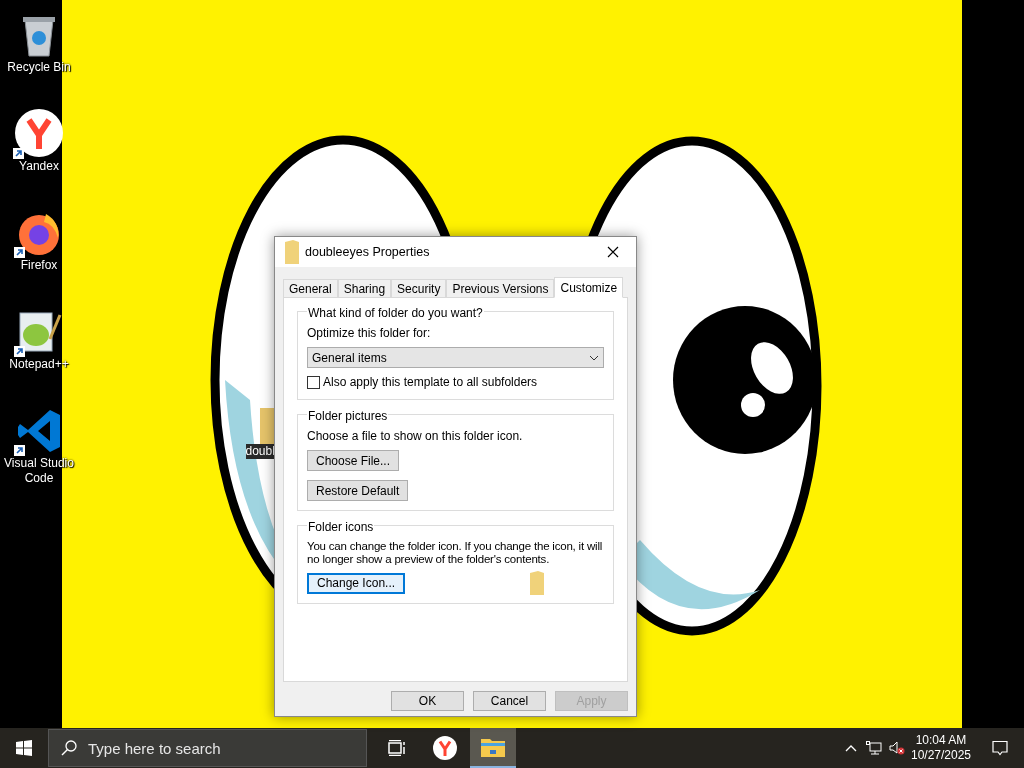  I want to click on field-label: Optimize this folder for:, so click(369, 333).